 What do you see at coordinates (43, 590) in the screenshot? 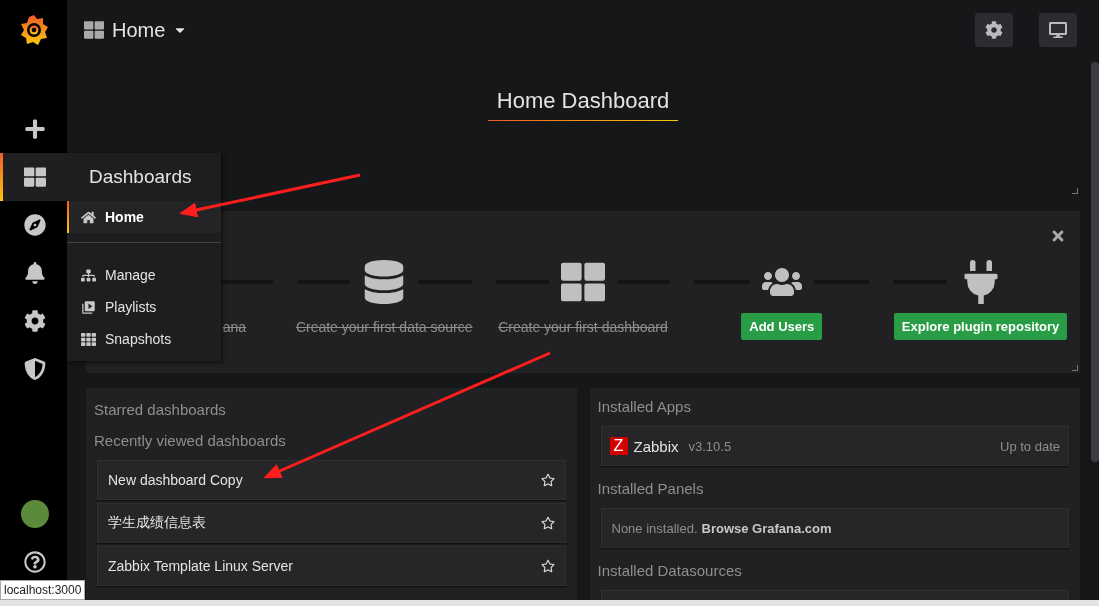
I see `status-tooltip: localhost:3000` at bounding box center [43, 590].